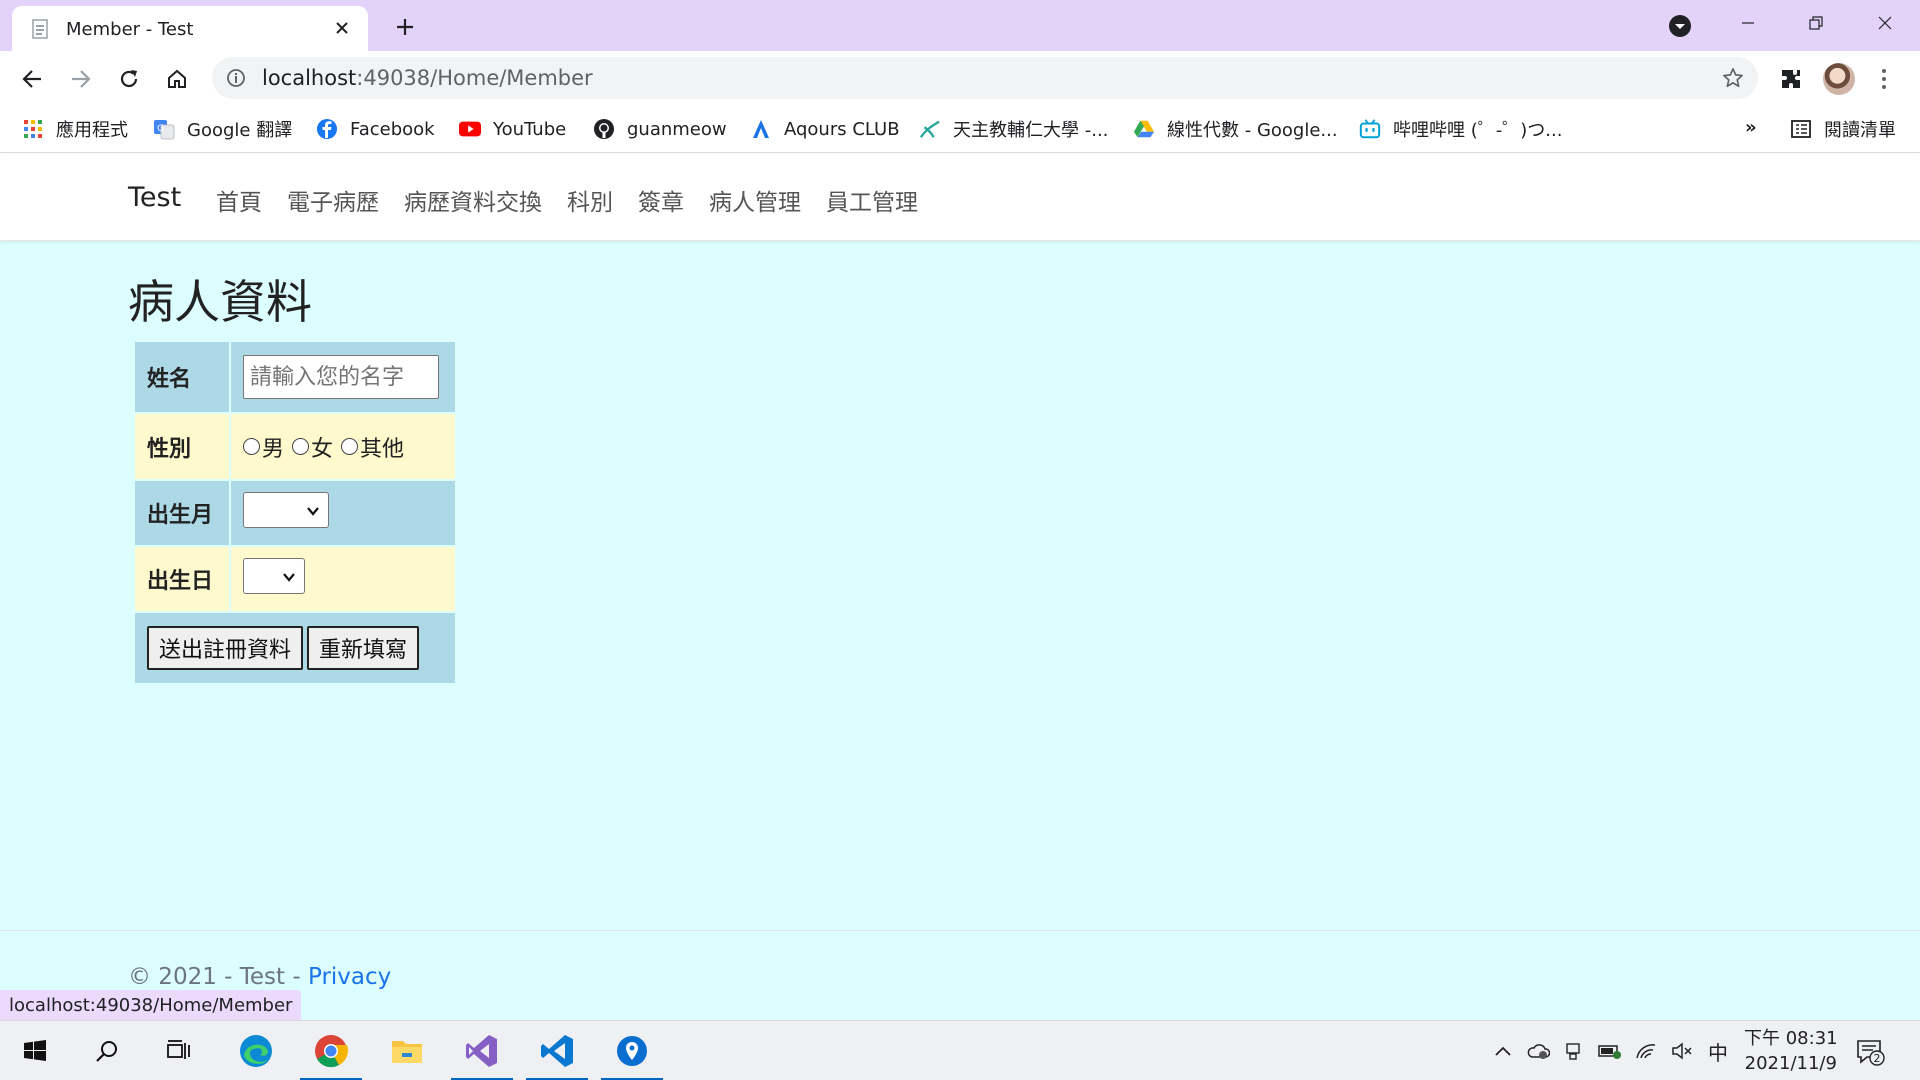 The width and height of the screenshot is (1920, 1080). What do you see at coordinates (273, 449) in the screenshot?
I see `gender-male-label: 男` at bounding box center [273, 449].